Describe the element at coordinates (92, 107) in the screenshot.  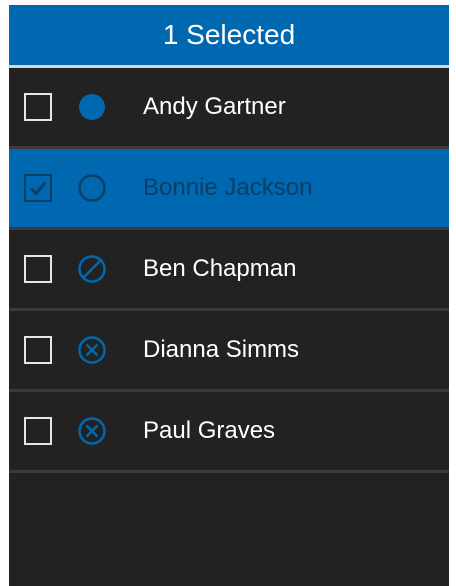
I see `filled-circle-icon` at that location.